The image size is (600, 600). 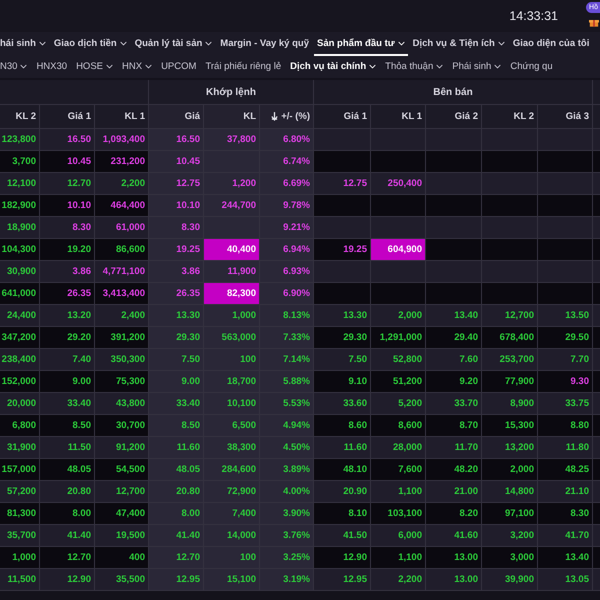 What do you see at coordinates (79, 491) in the screenshot?
I see `cell-value: 20.80` at bounding box center [79, 491].